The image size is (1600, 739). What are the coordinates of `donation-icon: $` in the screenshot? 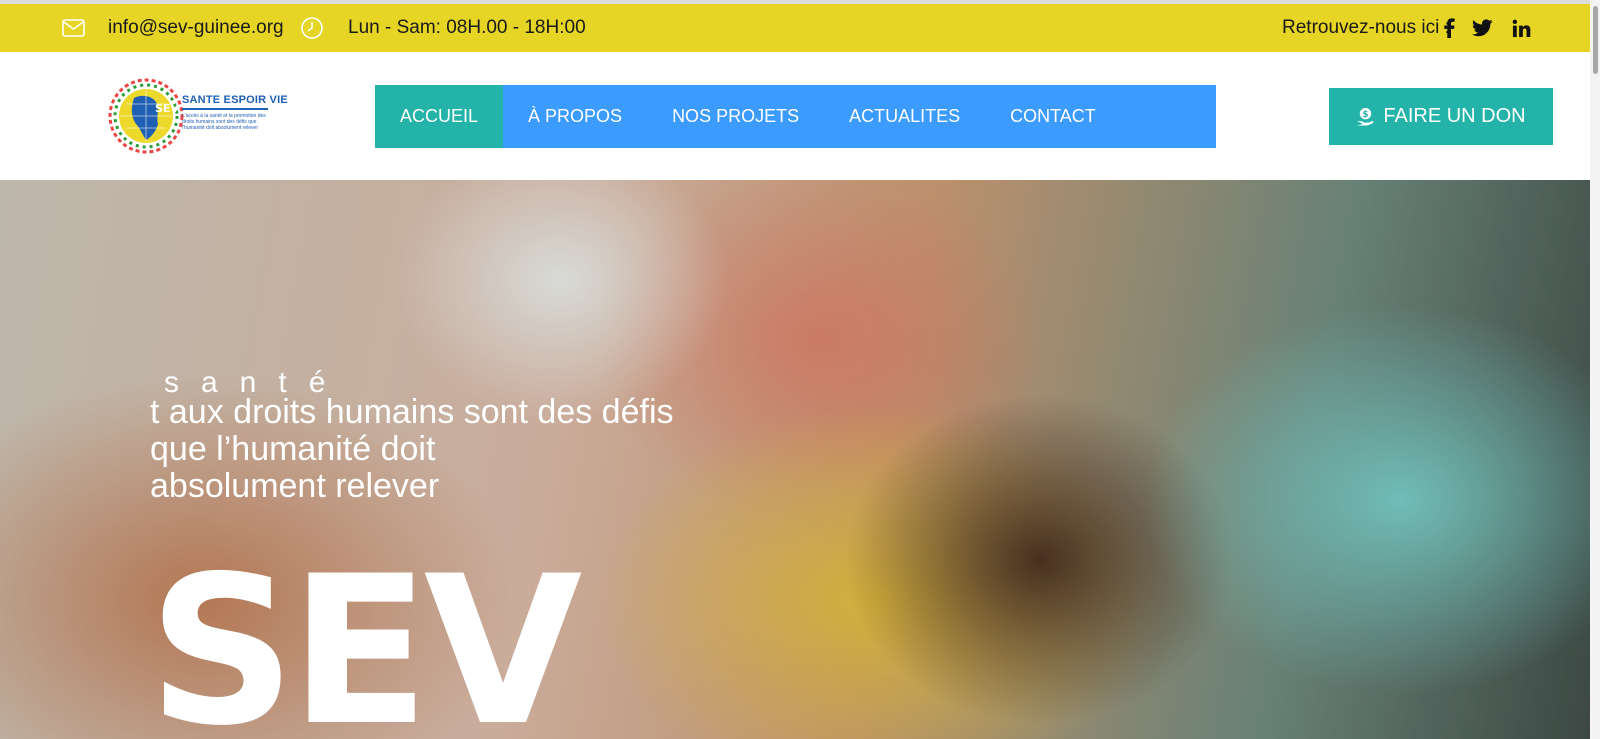 It's located at (1365, 116).